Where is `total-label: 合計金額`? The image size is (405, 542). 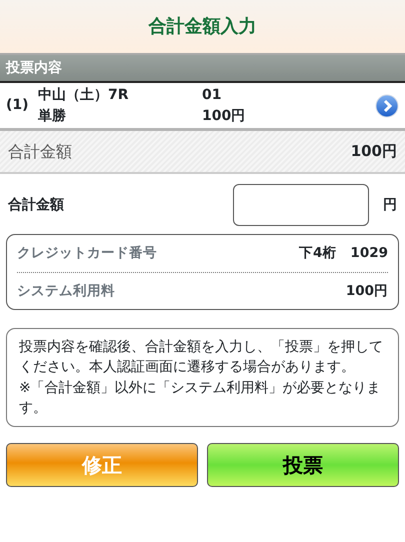
total-label: 合計金額 is located at coordinates (40, 151).